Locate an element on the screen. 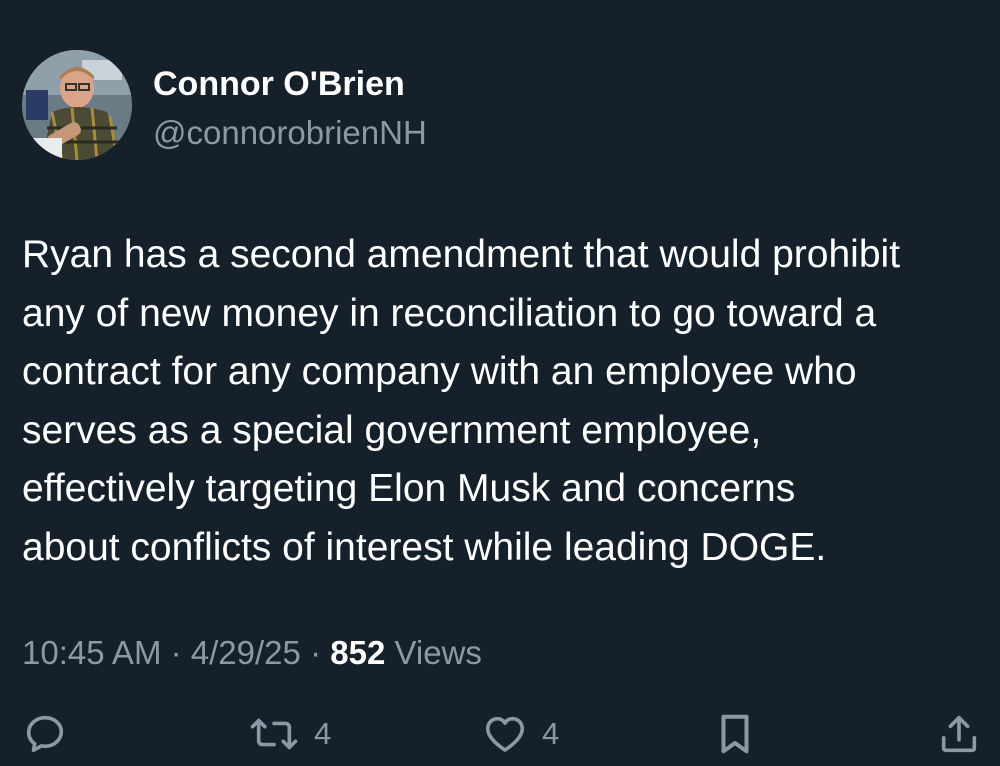 This screenshot has height=766, width=1000. like-button: 4 is located at coordinates (520, 734).